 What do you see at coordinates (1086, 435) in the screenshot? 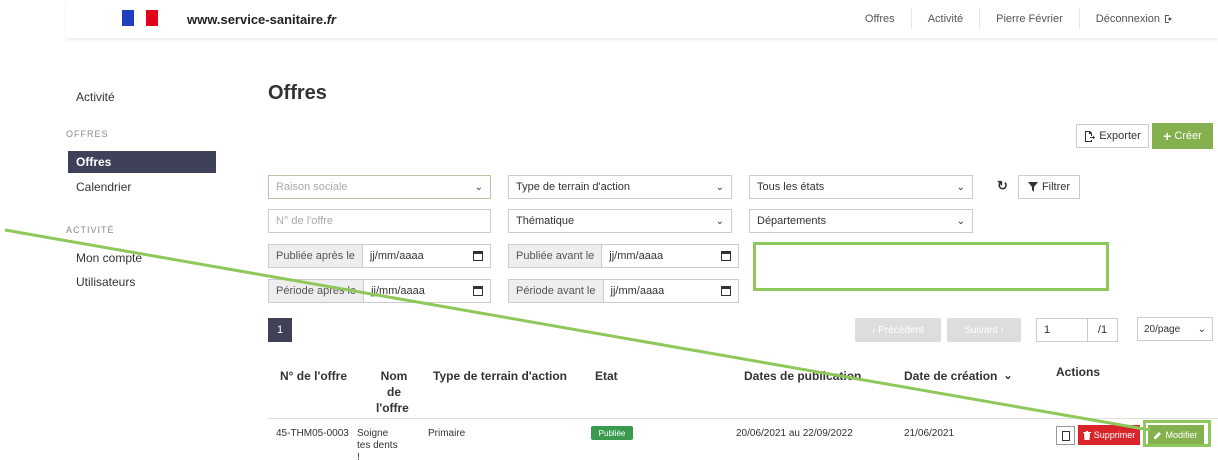
I see `trash-icon` at bounding box center [1086, 435].